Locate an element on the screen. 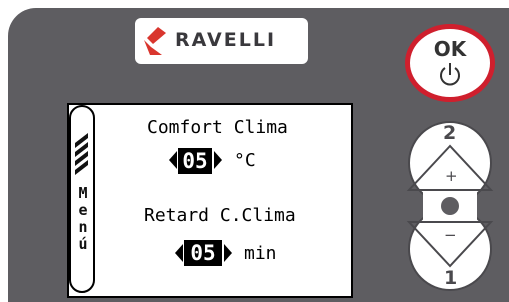 The width and height of the screenshot is (509, 302). comfort-unit: °C is located at coordinates (245, 160).